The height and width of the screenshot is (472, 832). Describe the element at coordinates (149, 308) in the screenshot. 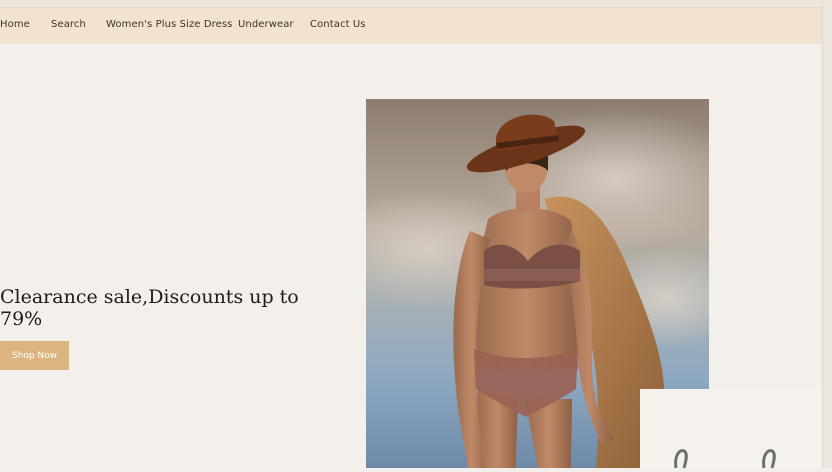

I see `hero-headline: Clearance sale,Discounts up to 79%` at that location.